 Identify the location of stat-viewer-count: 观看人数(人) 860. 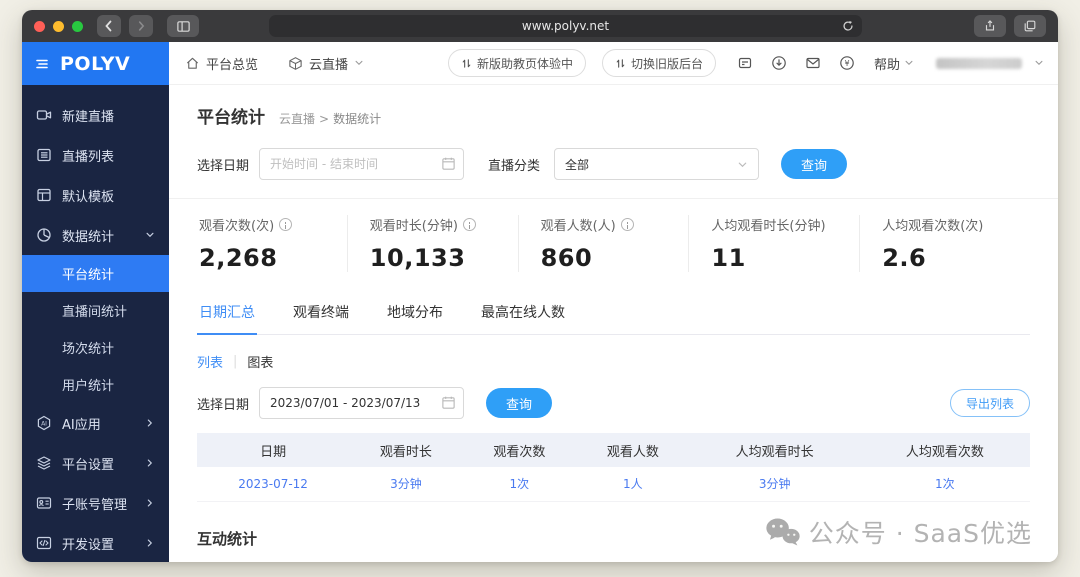
(603, 243).